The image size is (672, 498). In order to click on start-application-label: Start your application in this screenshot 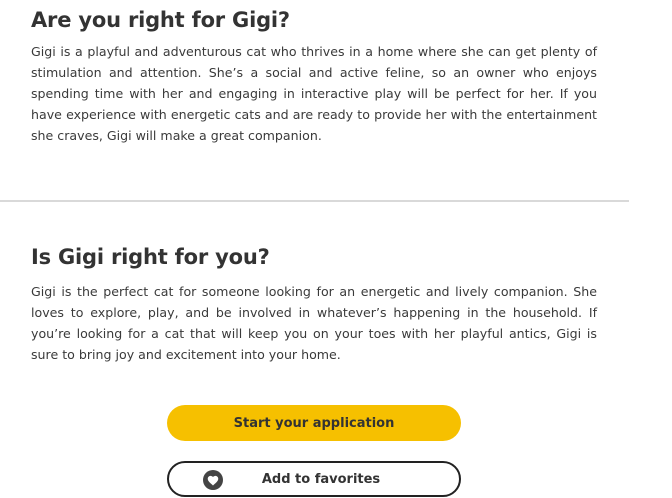, I will do `click(314, 423)`.